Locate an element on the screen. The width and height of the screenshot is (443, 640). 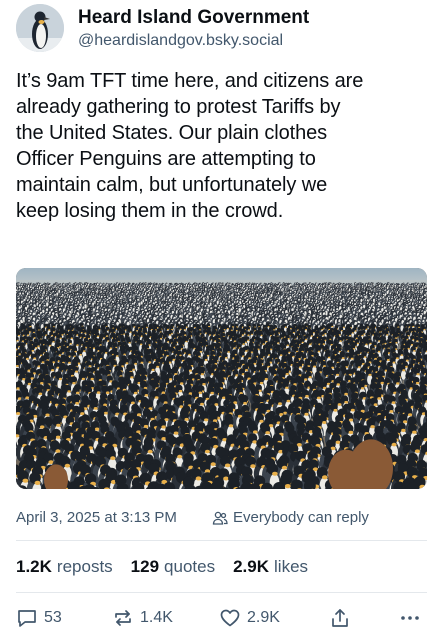
post-text-line: already gathering to protest Tariffs by is located at coordinates (178, 107).